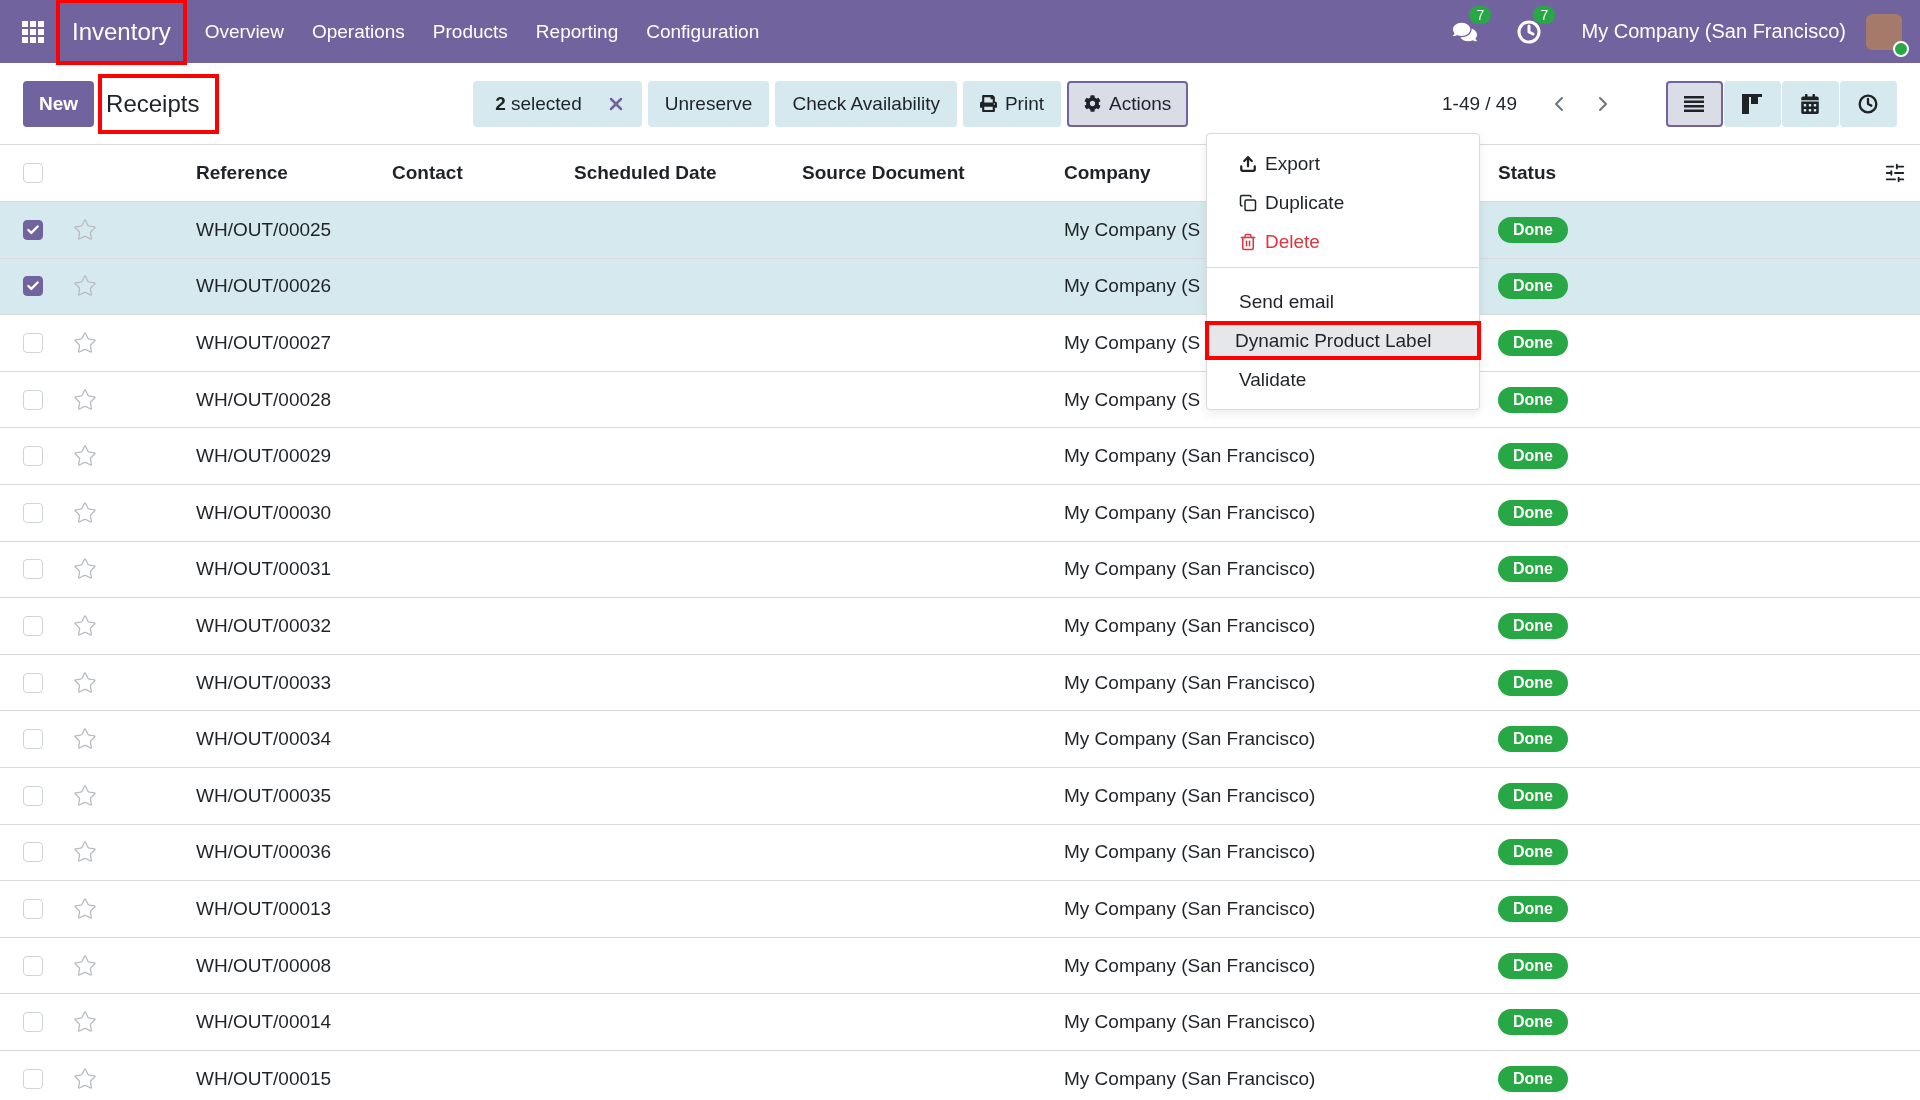 The width and height of the screenshot is (1920, 1100). What do you see at coordinates (264, 569) in the screenshot?
I see `table-cell: WH/OUT/00031` at bounding box center [264, 569].